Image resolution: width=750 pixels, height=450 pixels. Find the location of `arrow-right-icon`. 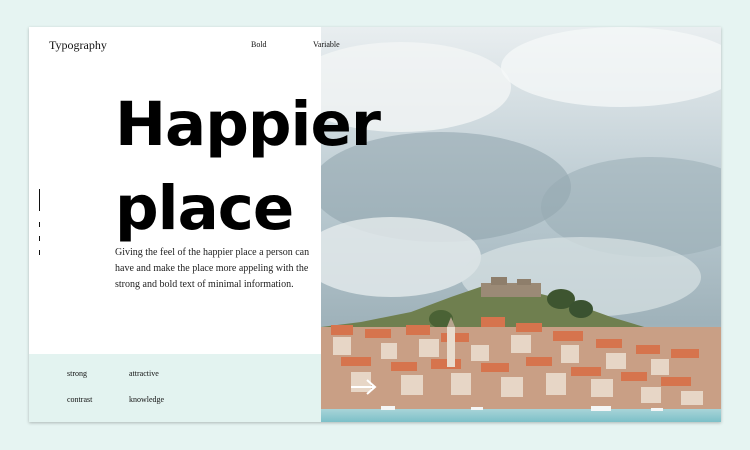

arrow-right-icon is located at coordinates (364, 389).